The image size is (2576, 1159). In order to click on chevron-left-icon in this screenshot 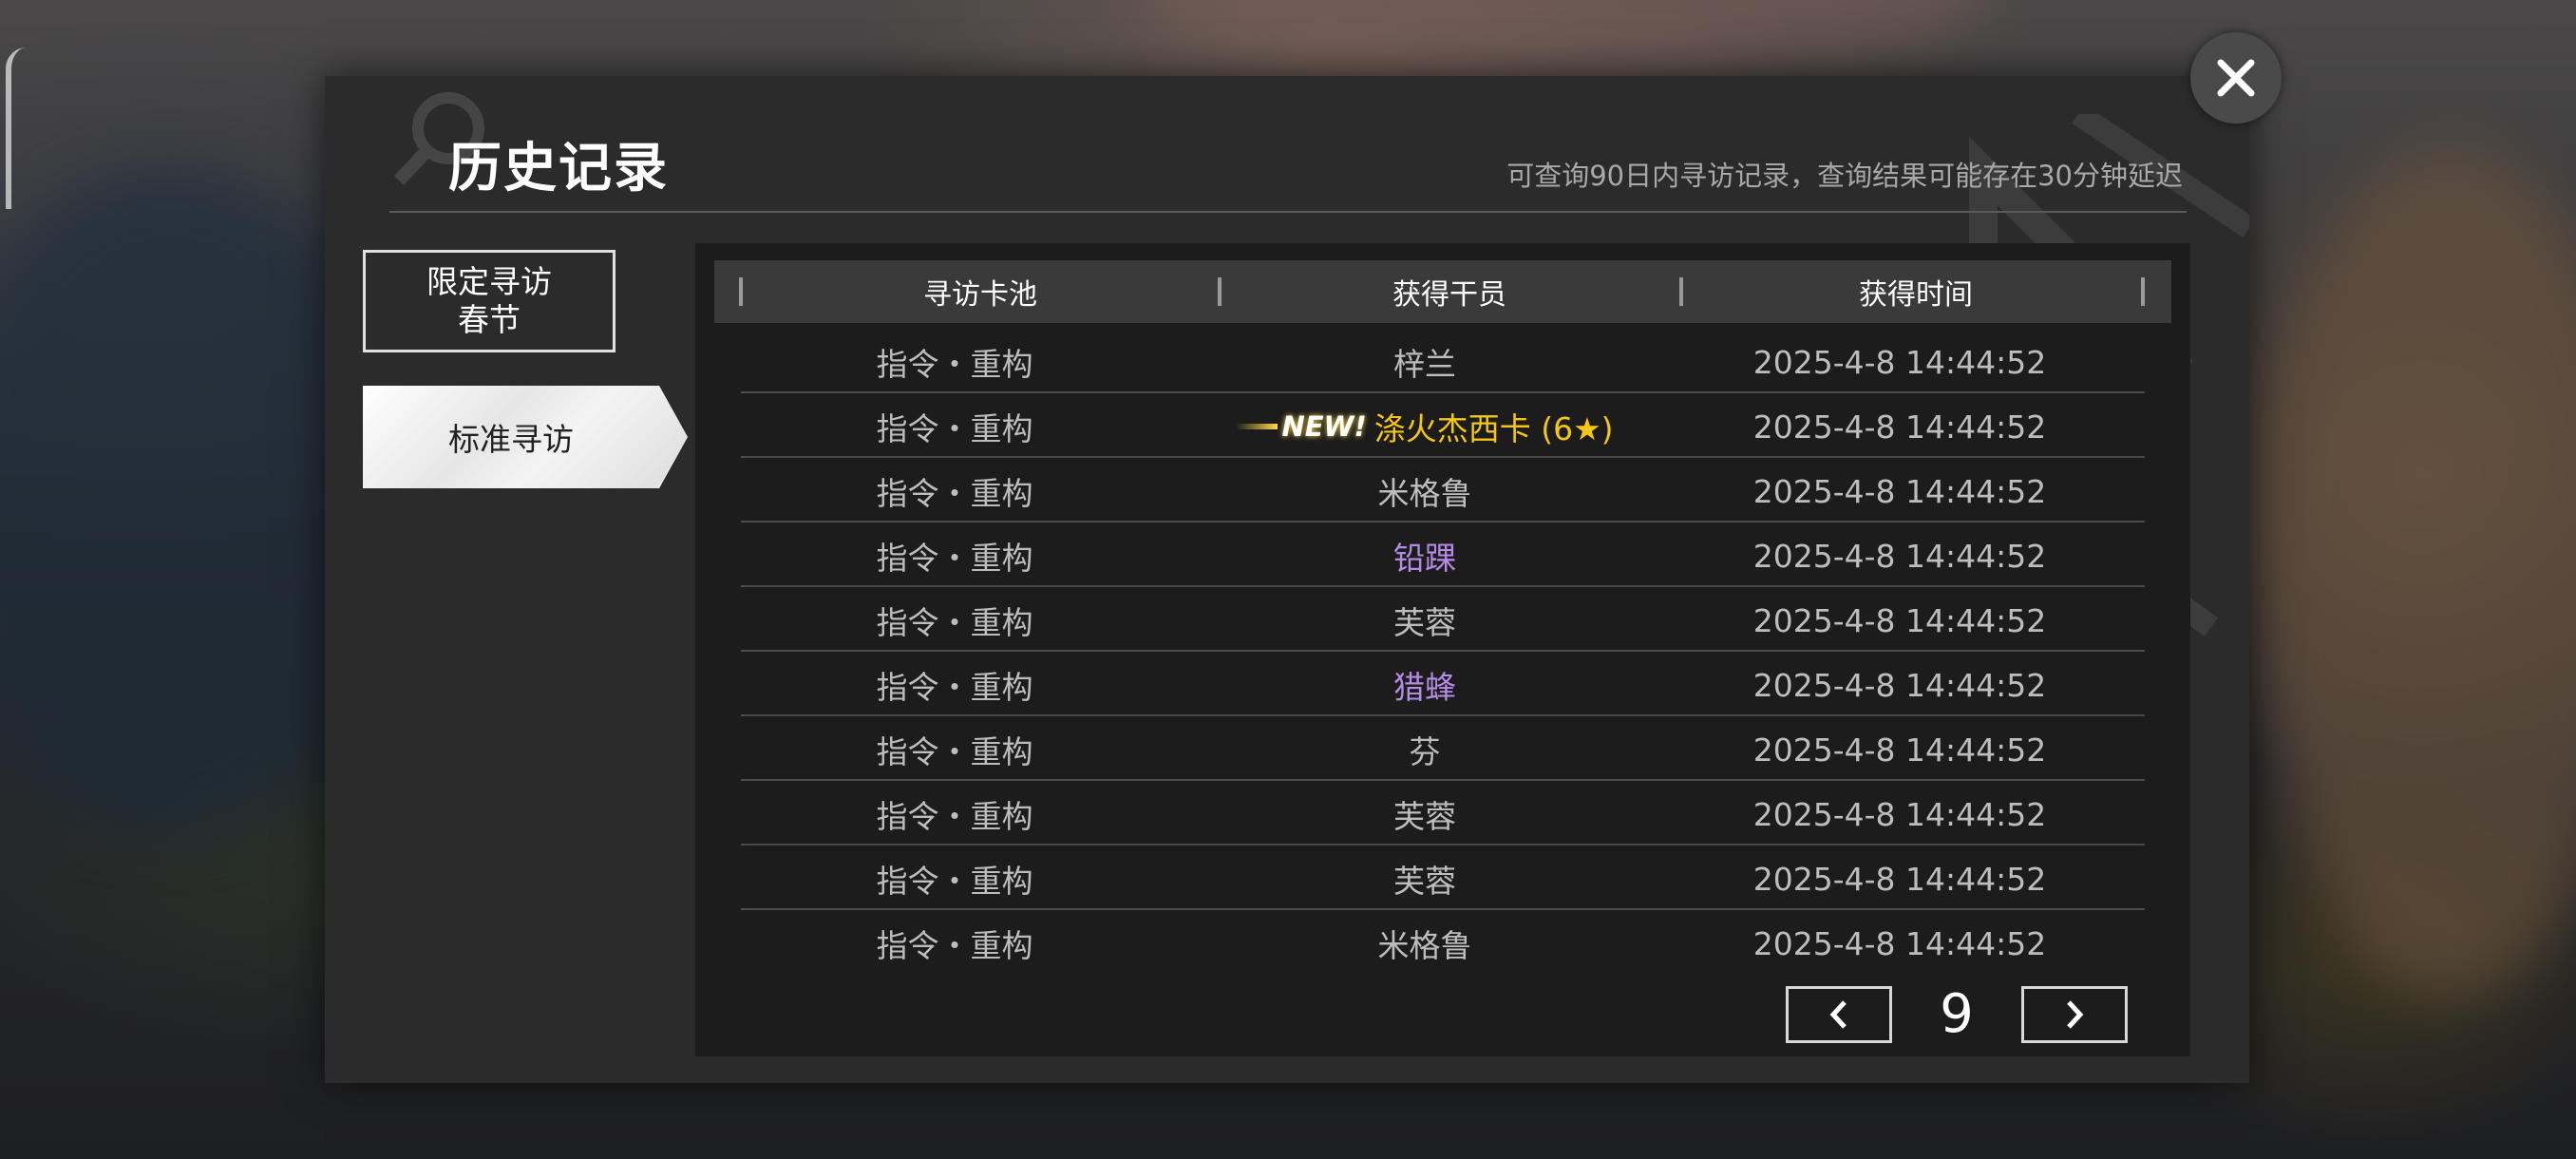, I will do `click(1838, 1014)`.